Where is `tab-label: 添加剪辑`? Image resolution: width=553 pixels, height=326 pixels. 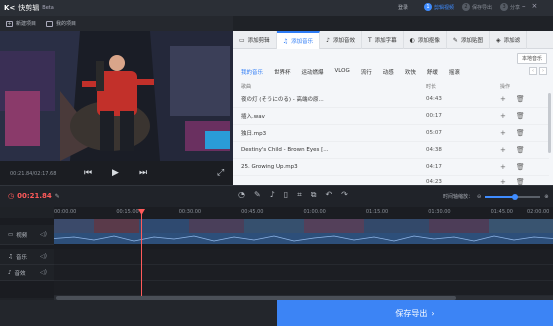
tab-label: 添加剪辑 is located at coordinates (258, 41).